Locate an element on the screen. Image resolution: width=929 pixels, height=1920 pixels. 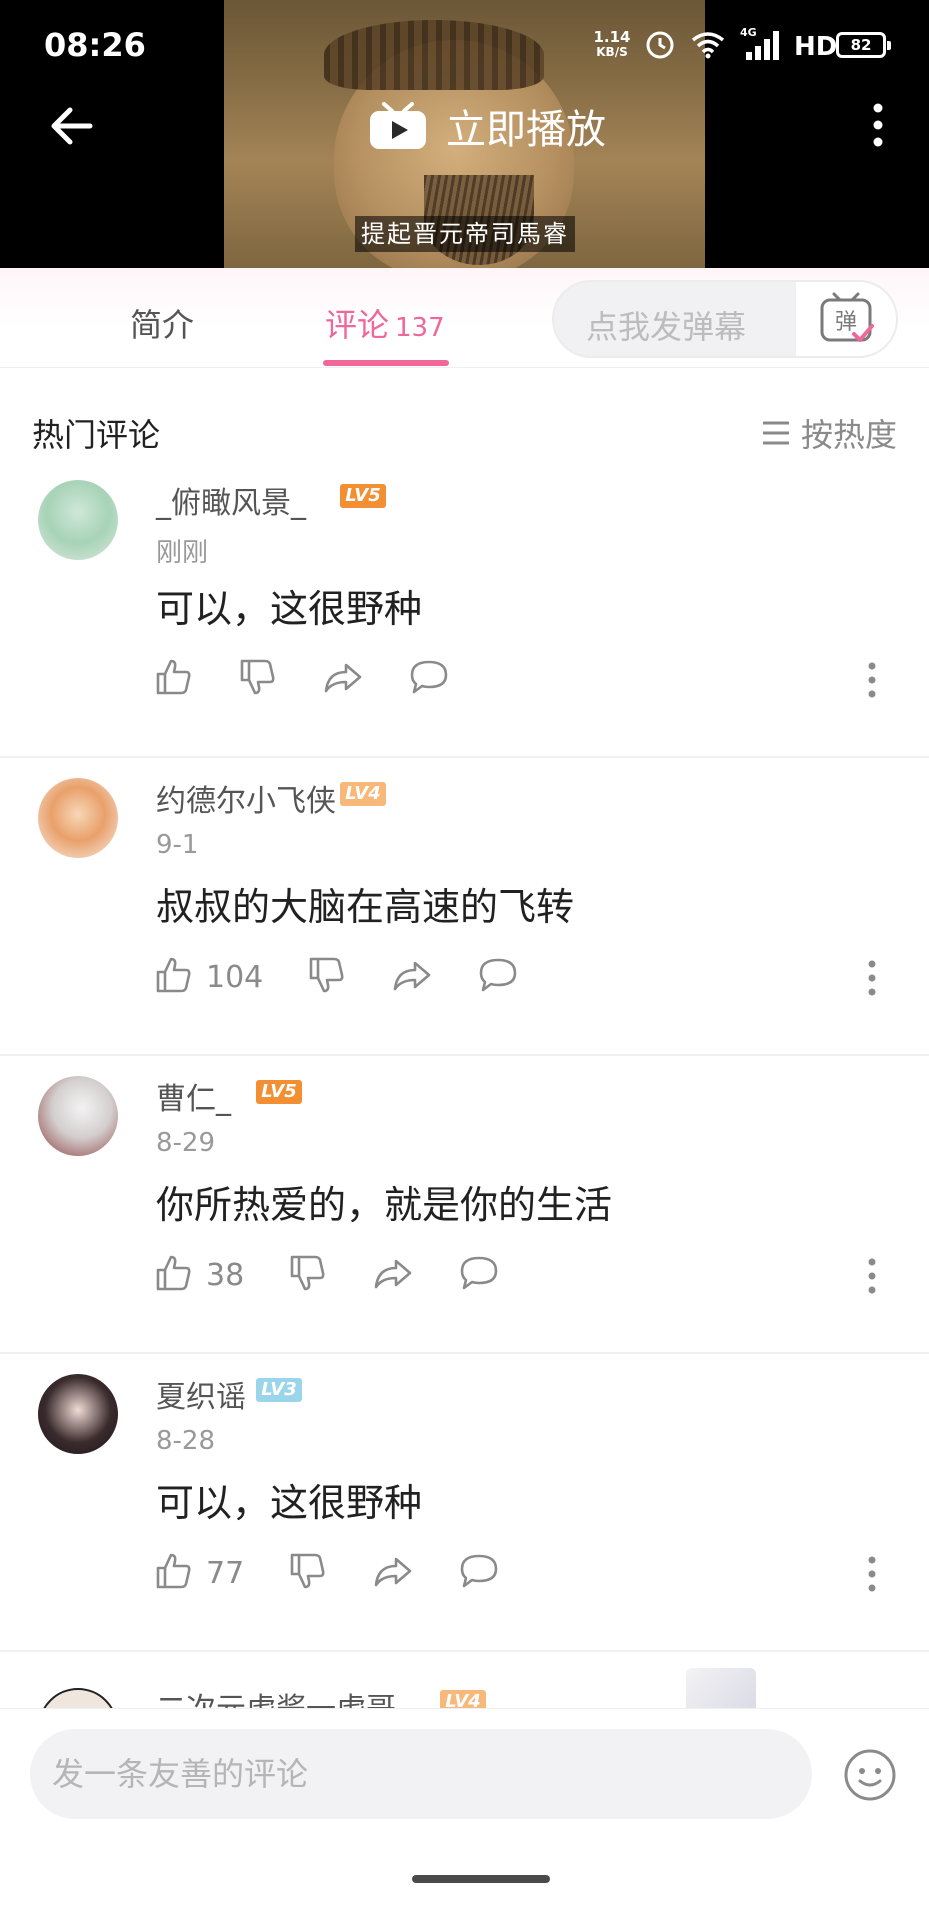
comment-username: 曹仁_ is located at coordinates (193, 1096).